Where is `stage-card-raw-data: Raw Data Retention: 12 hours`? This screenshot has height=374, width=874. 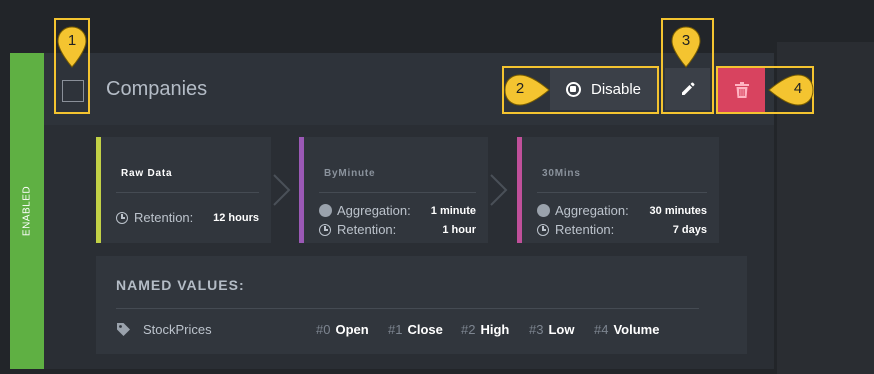 stage-card-raw-data: Raw Data Retention: 12 hours is located at coordinates (183, 190).